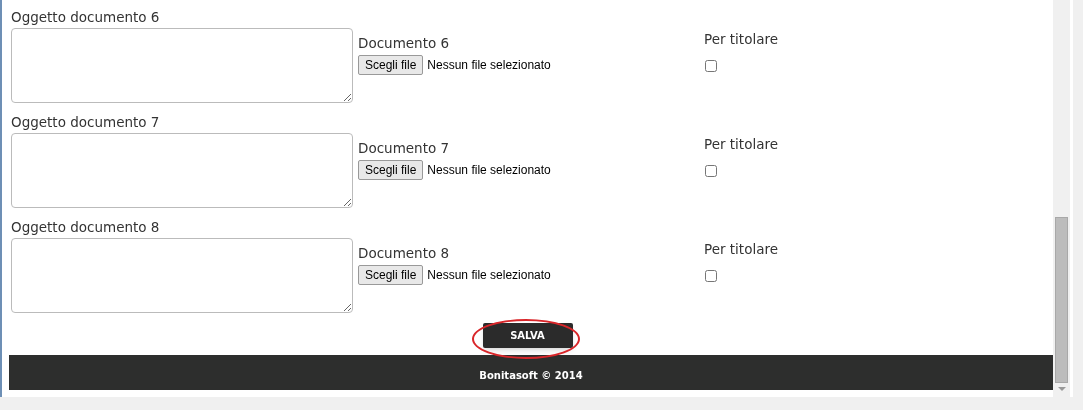  What do you see at coordinates (86, 17) in the screenshot?
I see `field-label: Oggetto documento 6` at bounding box center [86, 17].